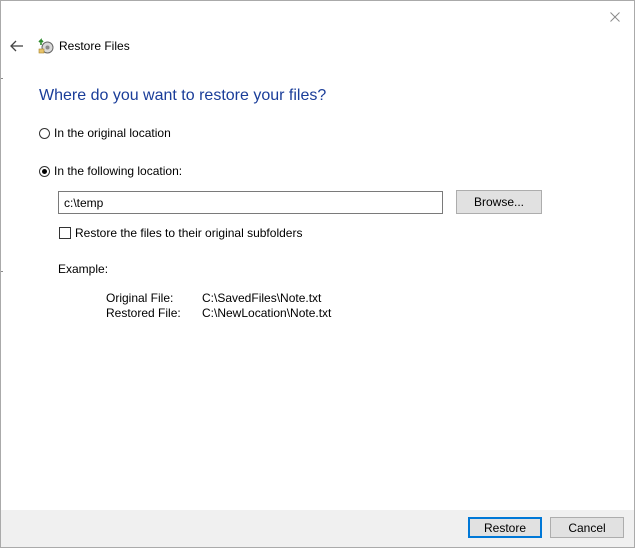 The width and height of the screenshot is (635, 548). Describe the element at coordinates (183, 95) in the screenshot. I see `page-heading: Where do you want to restore your files?` at that location.